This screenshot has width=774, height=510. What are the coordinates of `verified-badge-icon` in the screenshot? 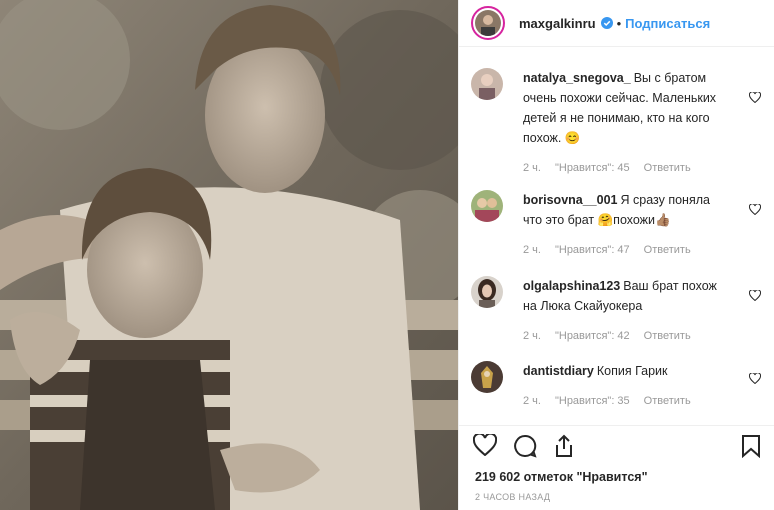 It's located at (606, 23).